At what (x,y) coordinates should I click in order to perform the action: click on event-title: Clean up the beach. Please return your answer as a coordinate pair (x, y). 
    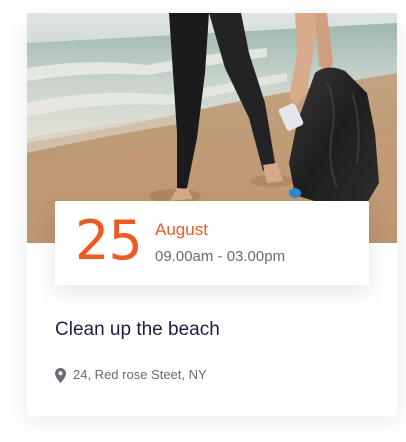
    Looking at the image, I should click on (137, 330).